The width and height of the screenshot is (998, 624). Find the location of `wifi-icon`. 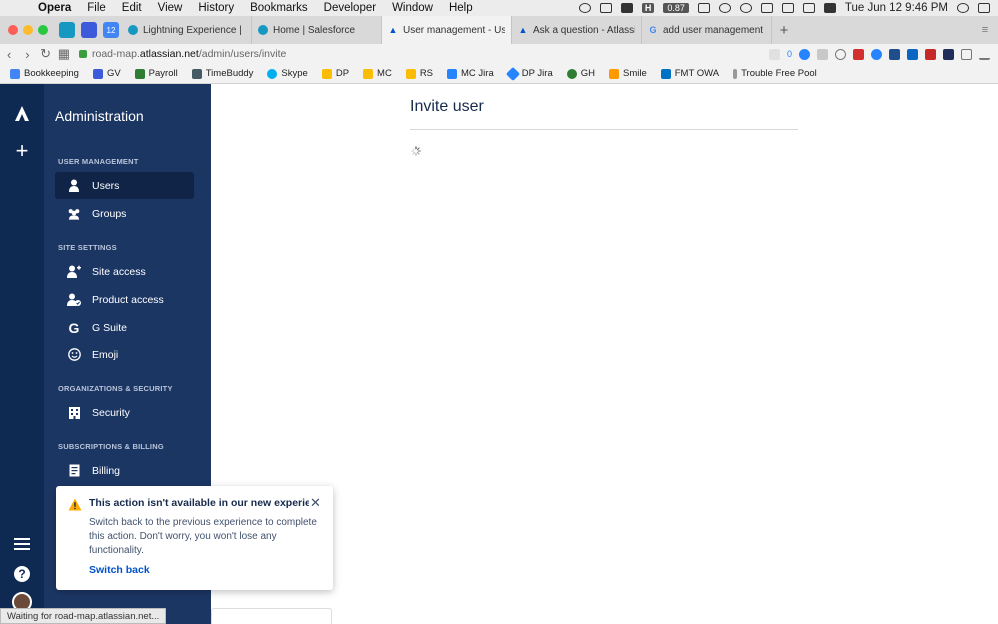

wifi-icon is located at coordinates (766, 8).